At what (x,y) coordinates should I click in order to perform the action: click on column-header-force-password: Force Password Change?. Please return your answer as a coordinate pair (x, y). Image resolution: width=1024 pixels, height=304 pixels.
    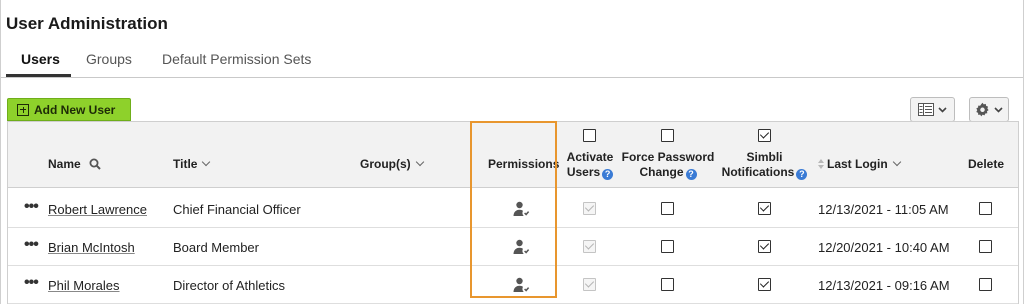
    Looking at the image, I should click on (668, 165).